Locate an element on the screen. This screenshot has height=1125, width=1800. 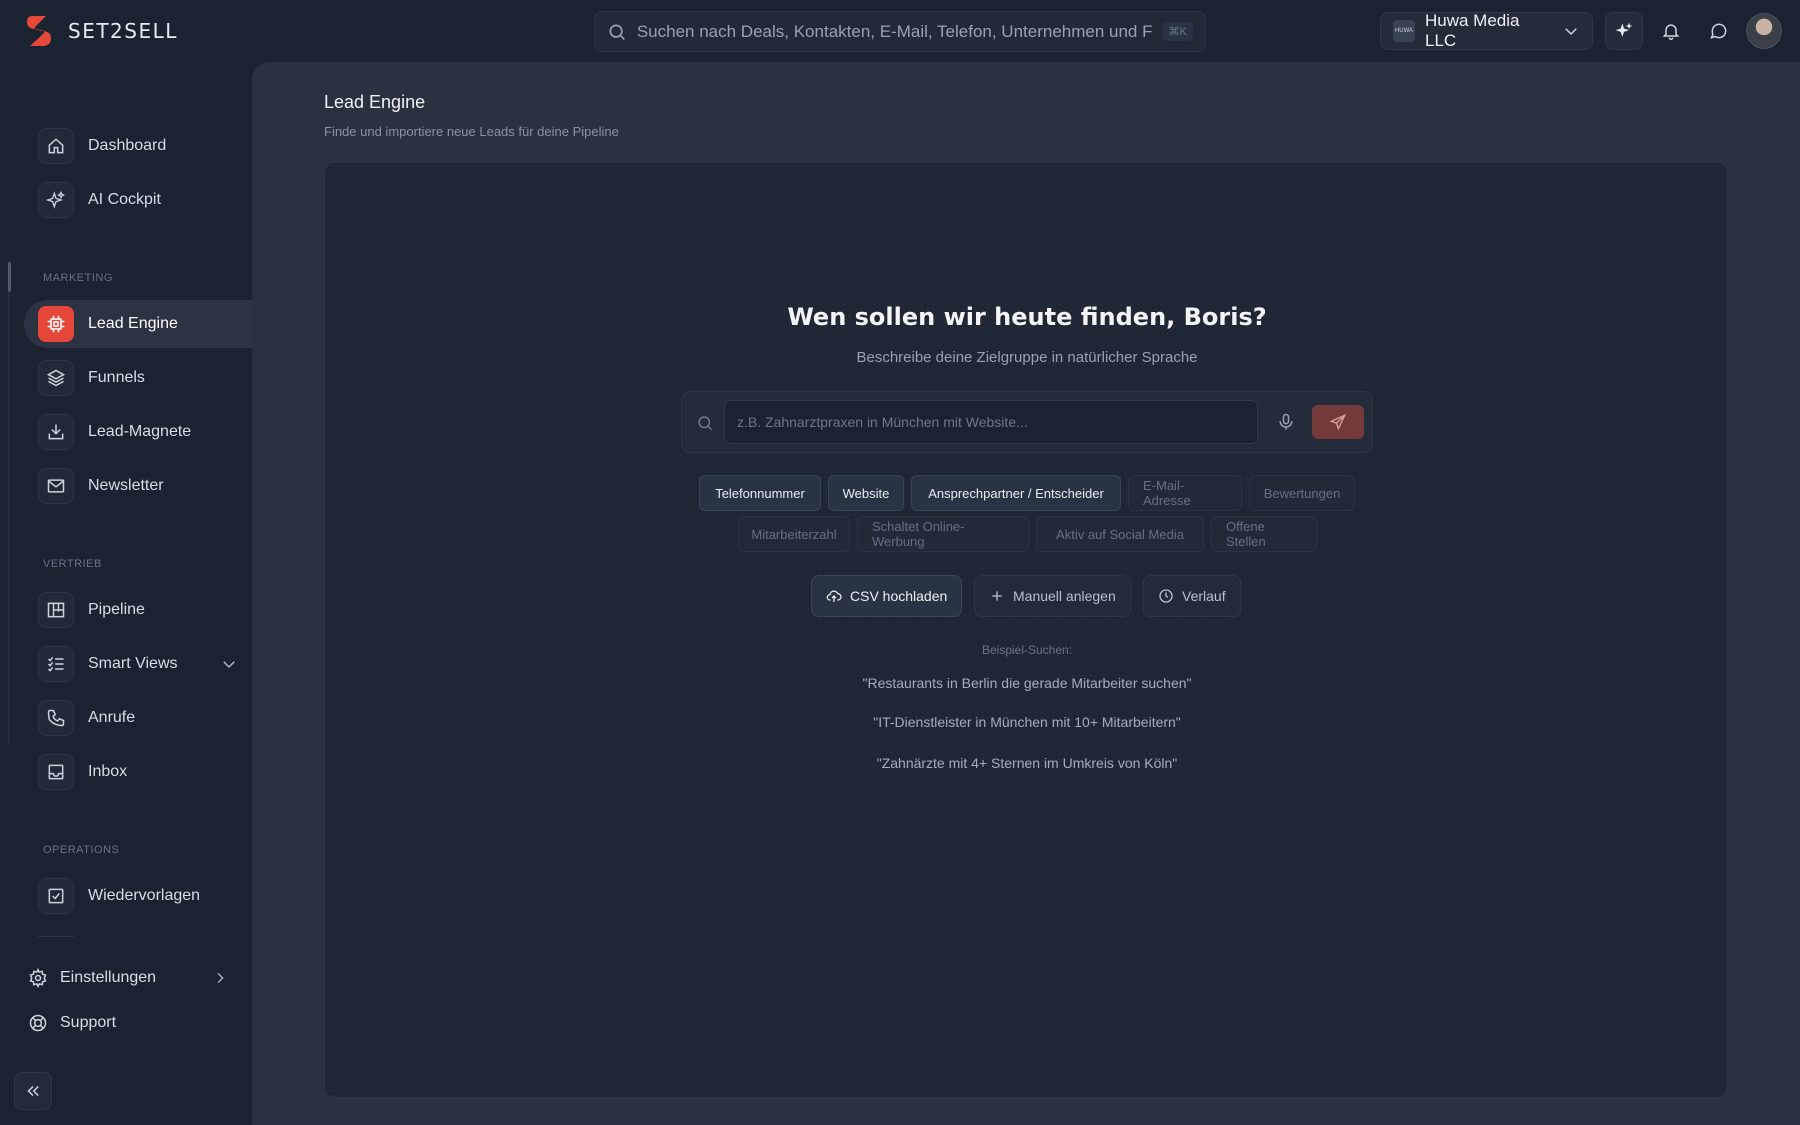
sidebar-item-dashboard: Dashboard is located at coordinates (138, 146).